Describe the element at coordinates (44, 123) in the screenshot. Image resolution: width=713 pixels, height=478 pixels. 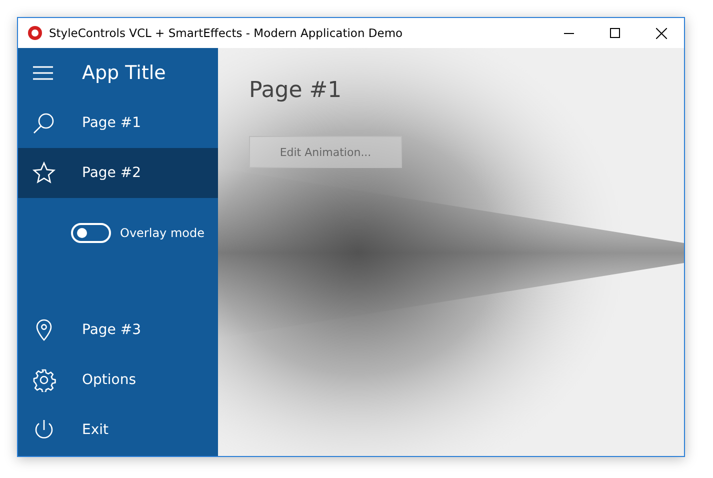
I see `search-icon` at that location.